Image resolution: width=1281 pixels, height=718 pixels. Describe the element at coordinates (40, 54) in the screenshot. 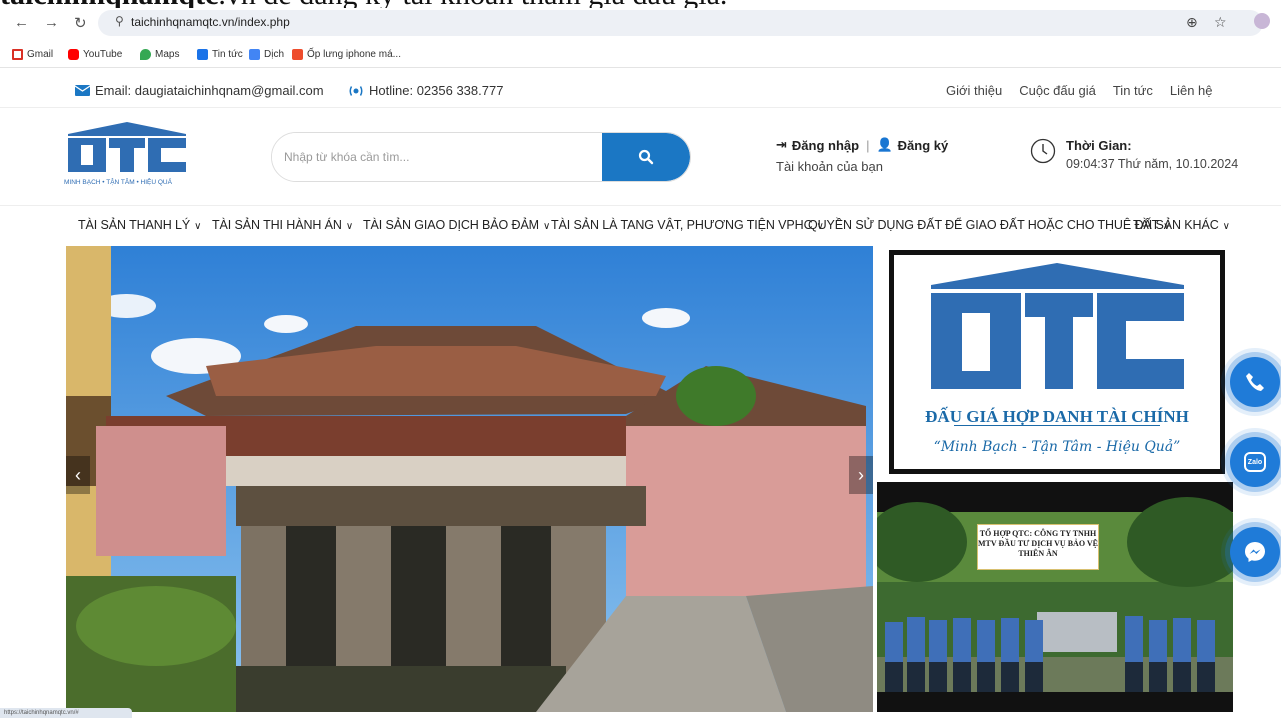

I see `bookmark-label: Gmail` at that location.